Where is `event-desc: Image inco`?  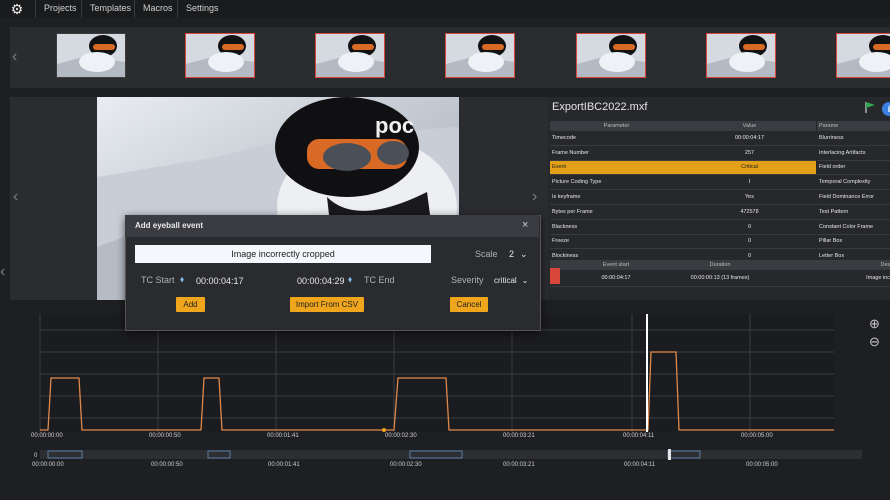
event-desc: Image inco is located at coordinates (830, 278).